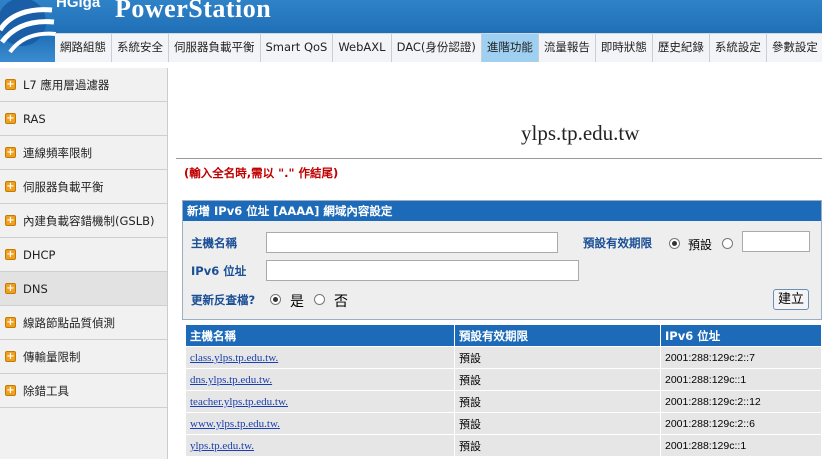 This screenshot has width=822, height=459. I want to click on sidebar-item-label: 內建負載容錯機制(GSLB), so click(89, 220).